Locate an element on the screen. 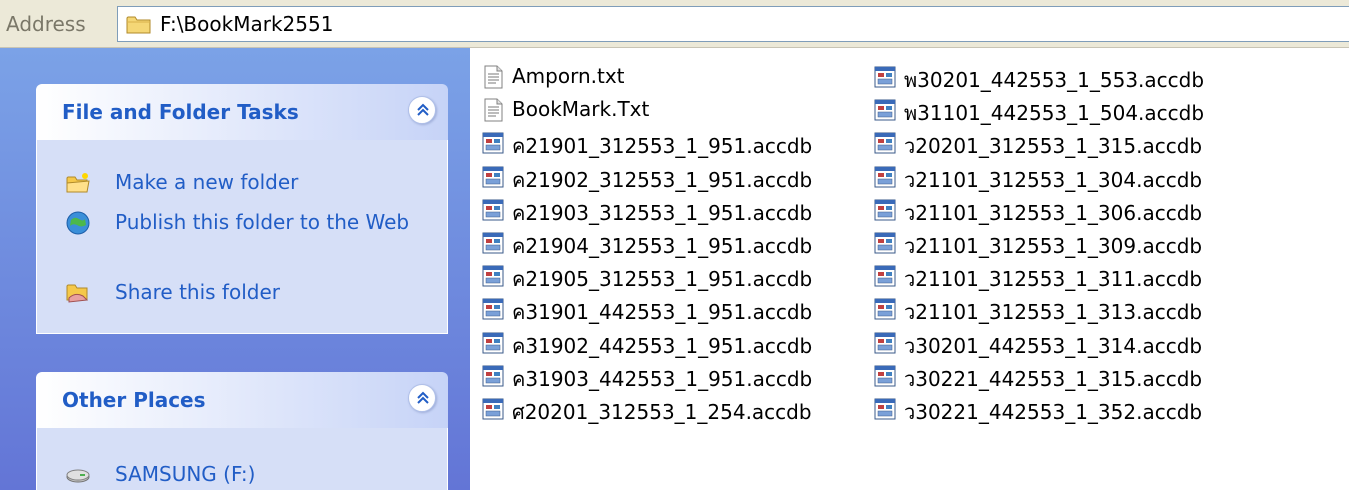 The image size is (1349, 490). folder-icon is located at coordinates (139, 24).